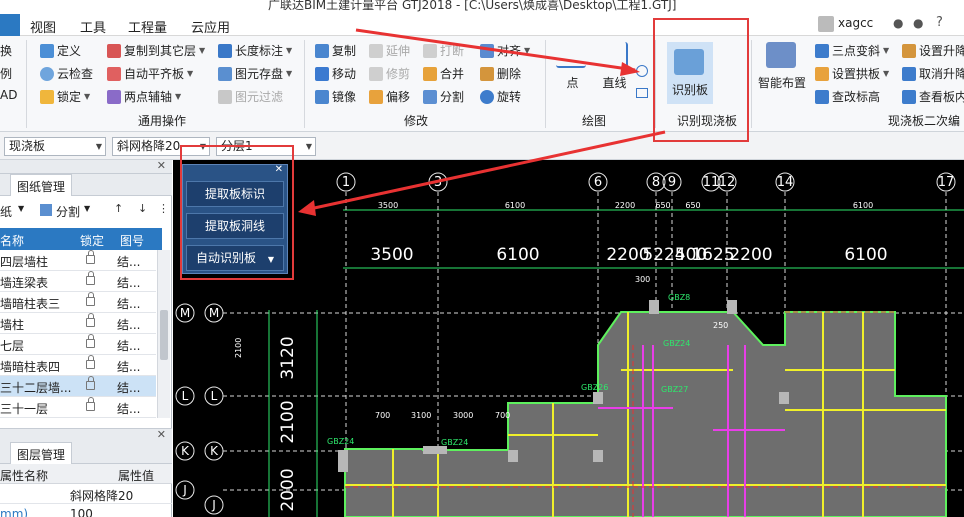 The height and width of the screenshot is (517, 964). What do you see at coordinates (482, 122) in the screenshot?
I see `annotation-arrows` at bounding box center [482, 122].